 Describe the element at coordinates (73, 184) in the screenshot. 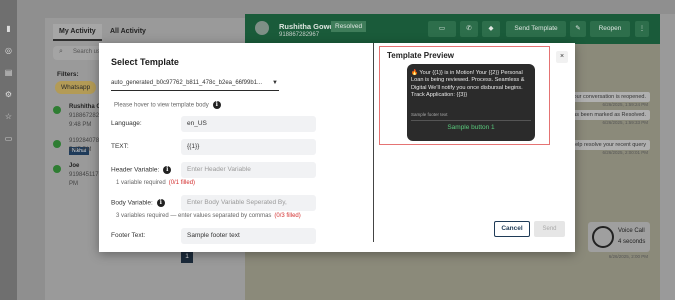

I see `contact-time: PM` at that location.